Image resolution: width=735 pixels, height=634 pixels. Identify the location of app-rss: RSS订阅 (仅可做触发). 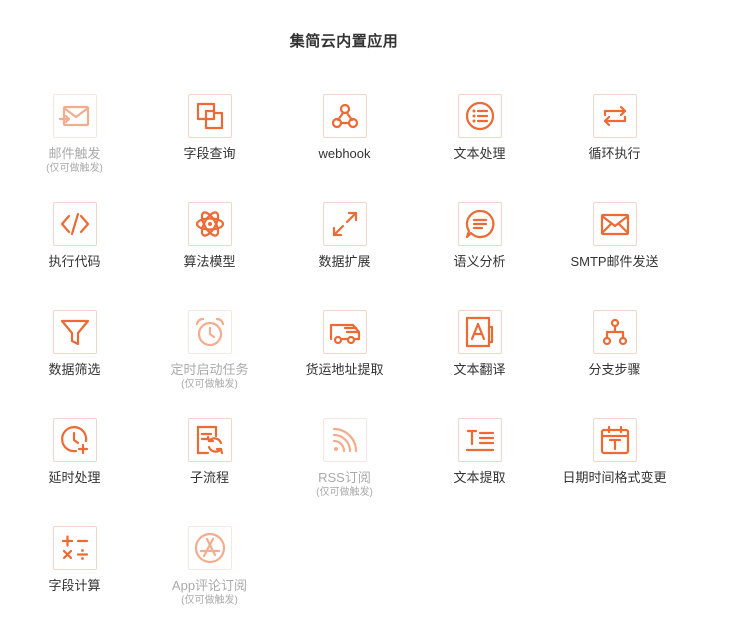
(344, 472).